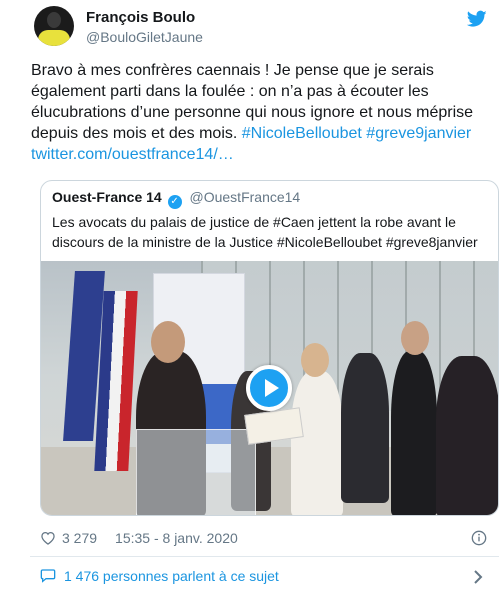 The height and width of the screenshot is (613, 503). Describe the element at coordinates (48, 576) in the screenshot. I see `speech-bubble-icon` at that location.